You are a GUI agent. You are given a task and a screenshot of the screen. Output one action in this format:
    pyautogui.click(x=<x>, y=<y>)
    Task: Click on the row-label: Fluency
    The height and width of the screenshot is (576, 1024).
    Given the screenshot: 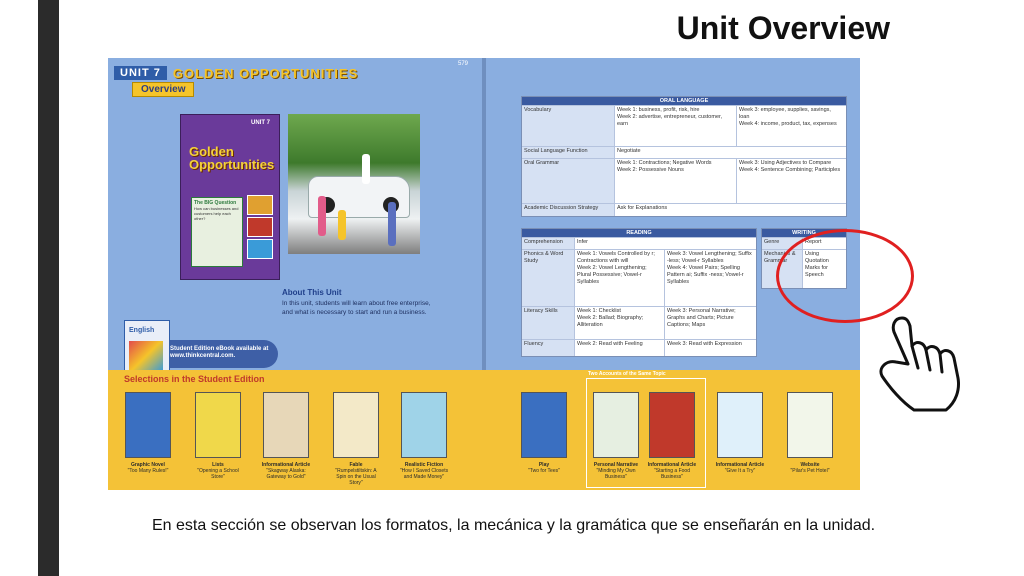 What is the action you would take?
    pyautogui.click(x=548, y=348)
    